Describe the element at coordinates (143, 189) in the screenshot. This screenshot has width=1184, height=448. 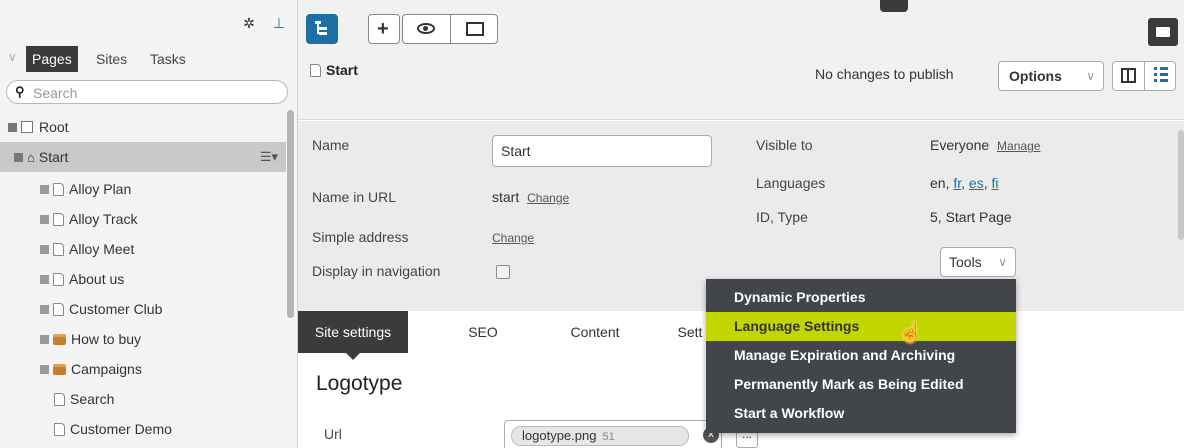
I see `tree-item-alloy-plan: Alloy Plan` at that location.